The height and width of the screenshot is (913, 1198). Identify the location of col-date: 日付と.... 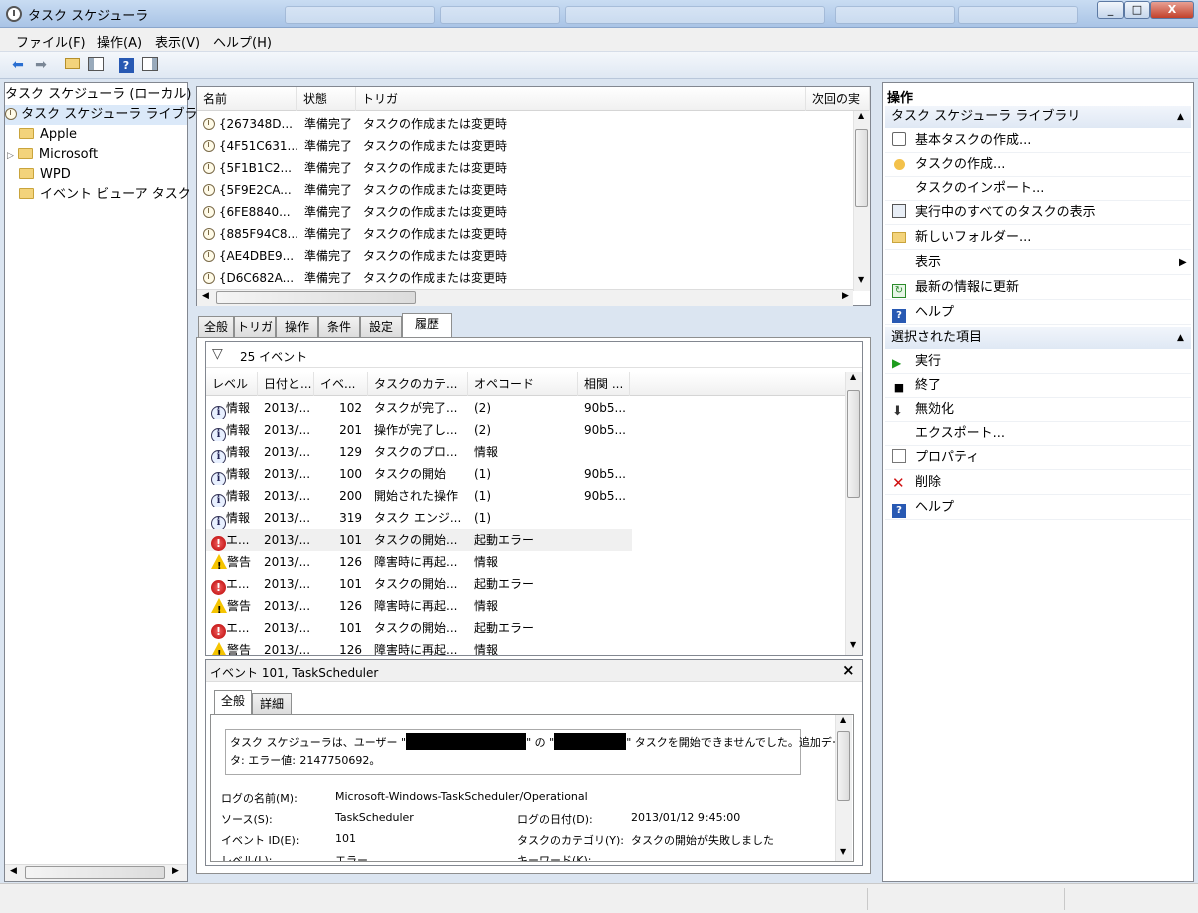
(286, 384).